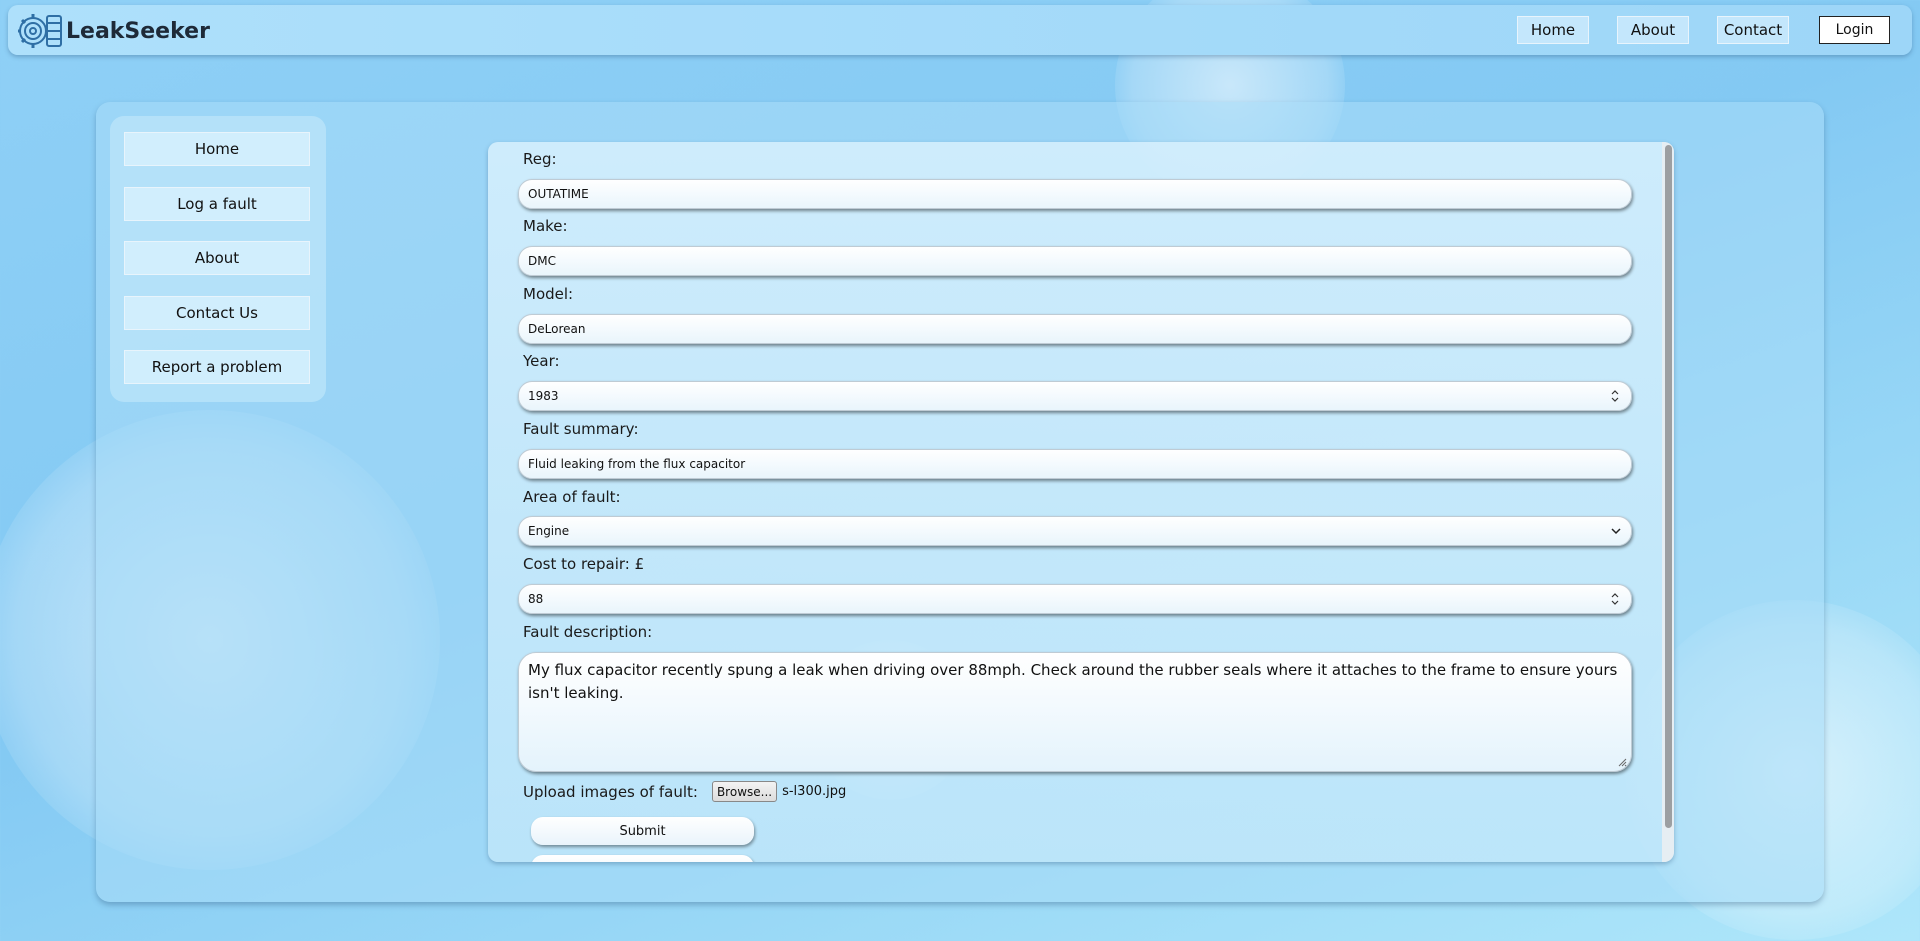  I want to click on selected-filename: s-l300.jpg, so click(814, 791).